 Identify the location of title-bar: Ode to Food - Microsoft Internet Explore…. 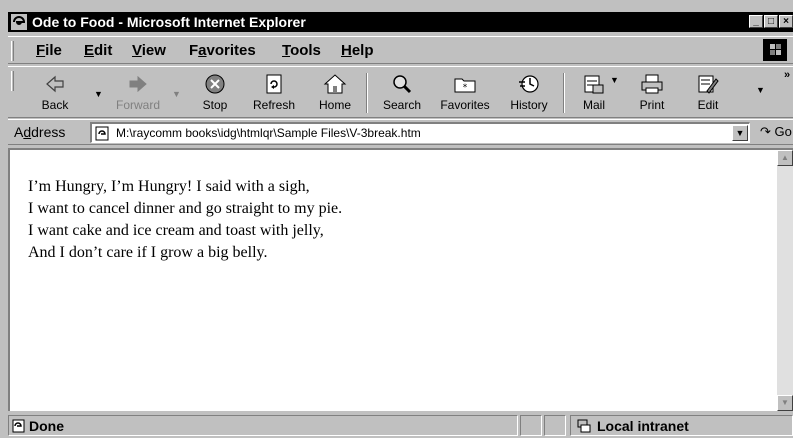
(400, 22).